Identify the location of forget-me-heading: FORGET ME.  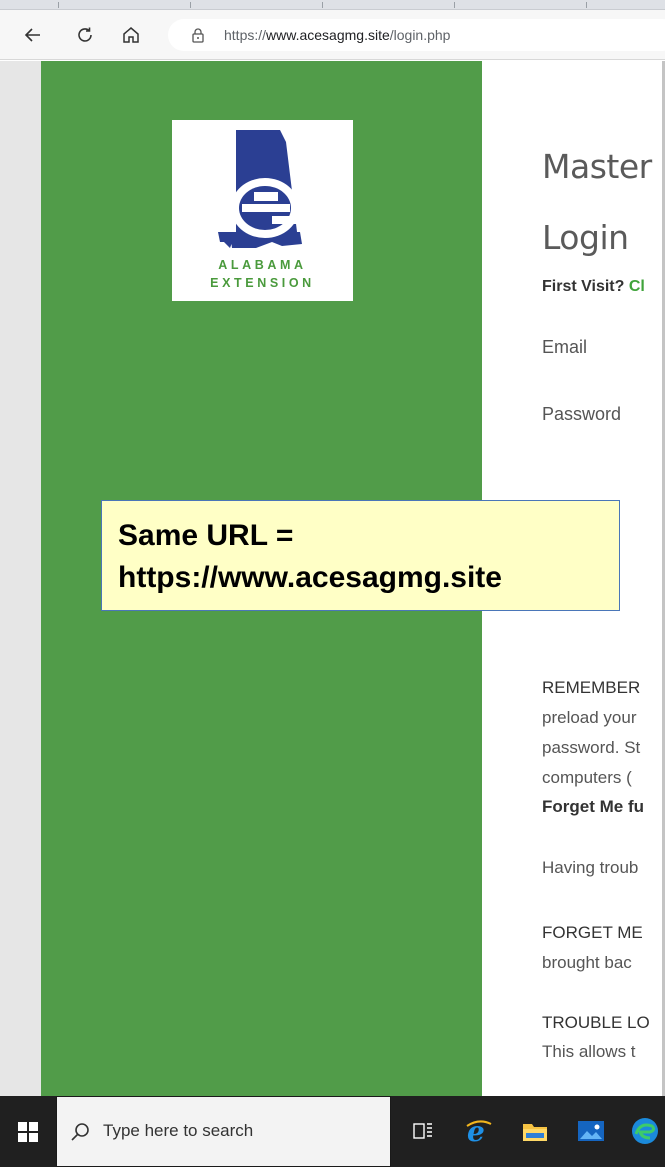
(592, 932).